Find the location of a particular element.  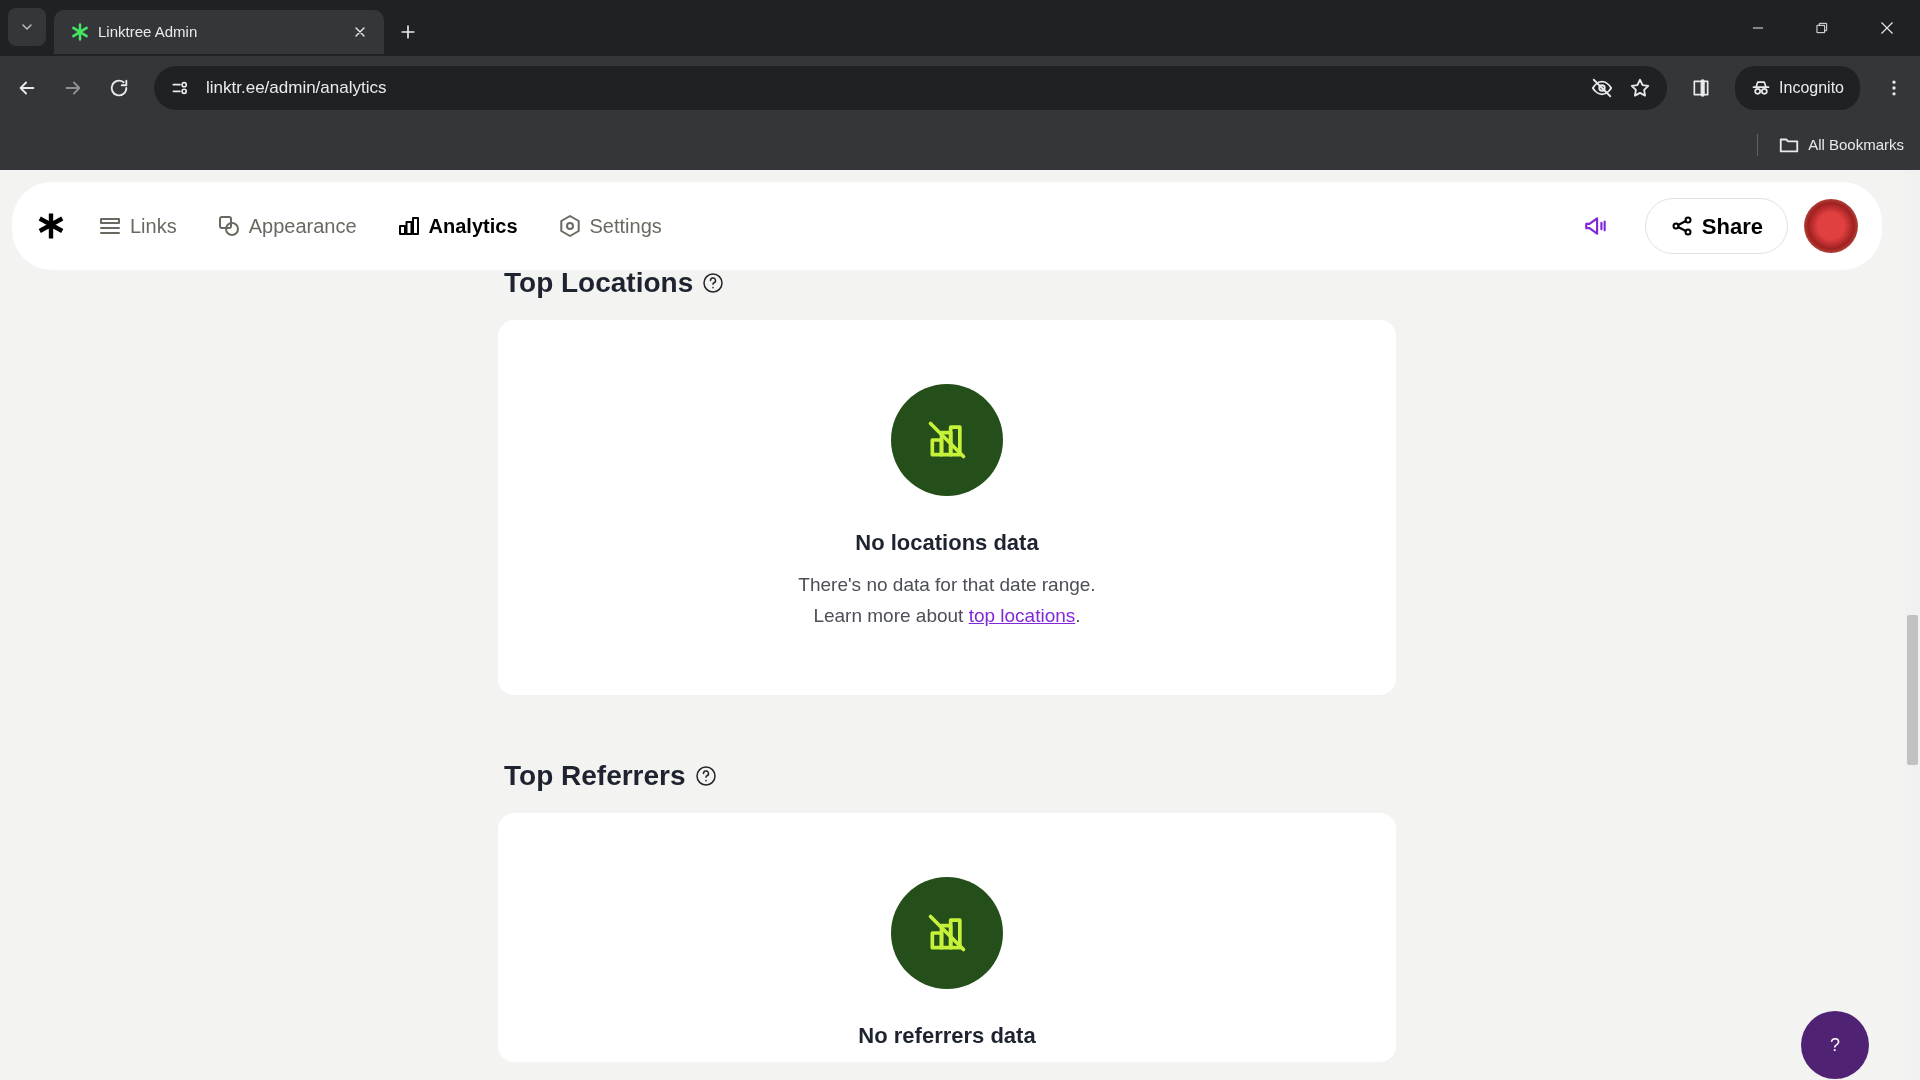

address-bar: linktr.ee/admin/analytics is located at coordinates (911, 88).